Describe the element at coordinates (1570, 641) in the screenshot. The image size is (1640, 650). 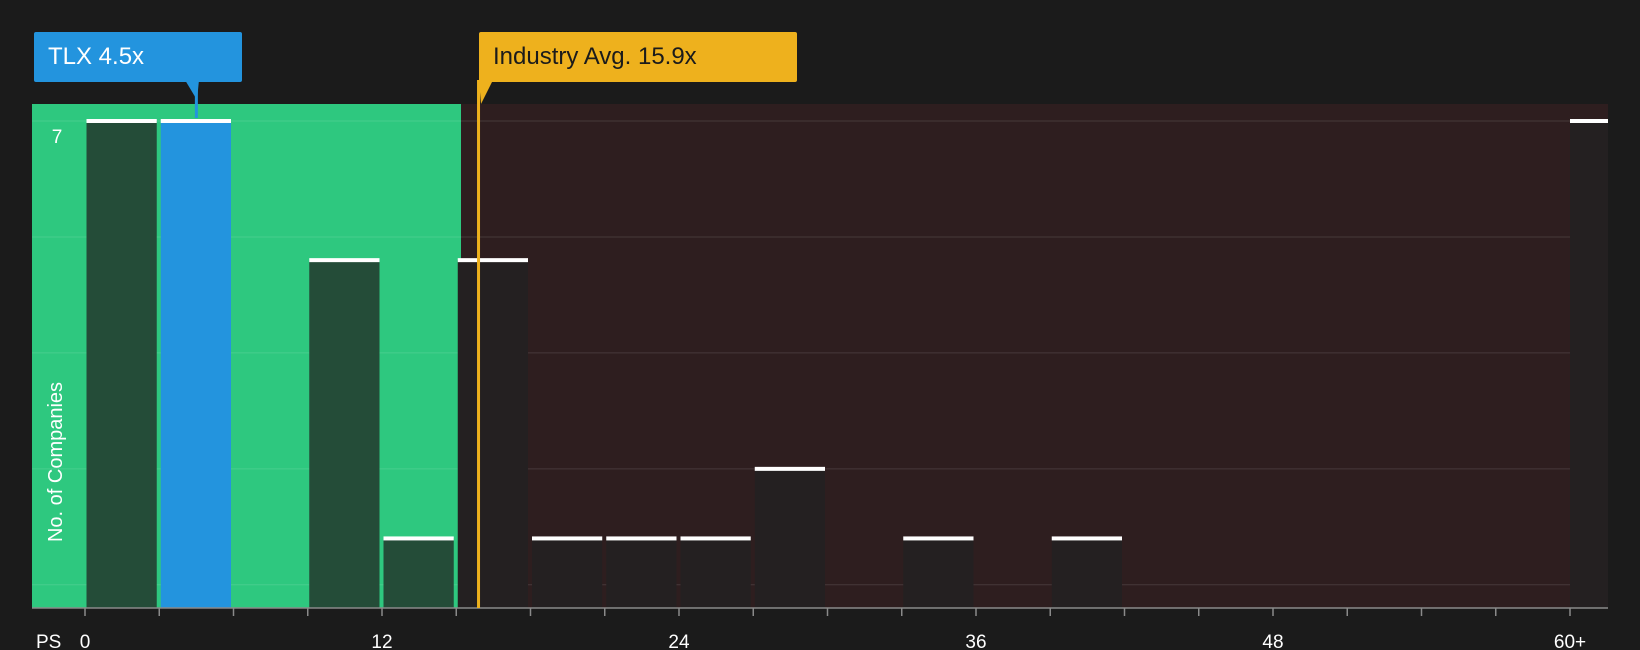
I see `x-tick-label: 60+` at that location.